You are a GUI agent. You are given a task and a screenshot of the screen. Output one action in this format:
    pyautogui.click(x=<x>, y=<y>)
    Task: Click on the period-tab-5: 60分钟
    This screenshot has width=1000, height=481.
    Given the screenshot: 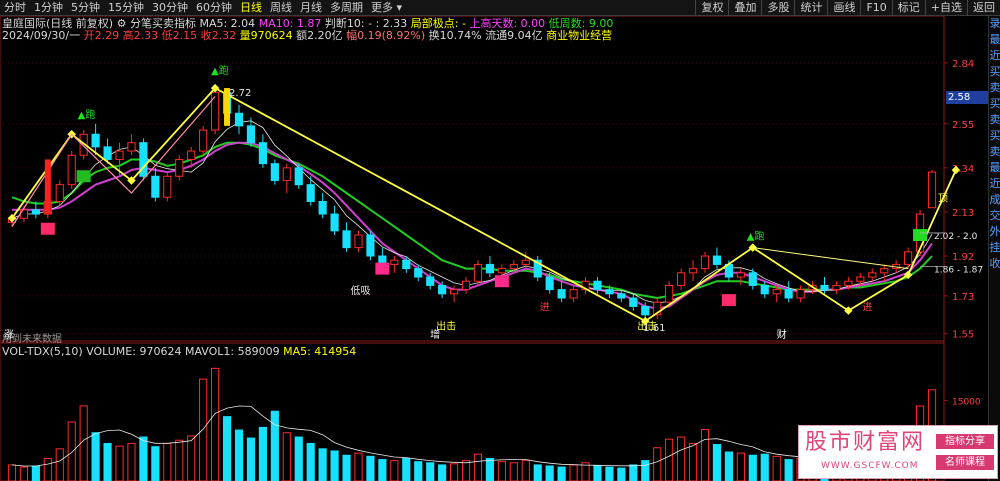 What is the action you would take?
    pyautogui.click(x=214, y=8)
    